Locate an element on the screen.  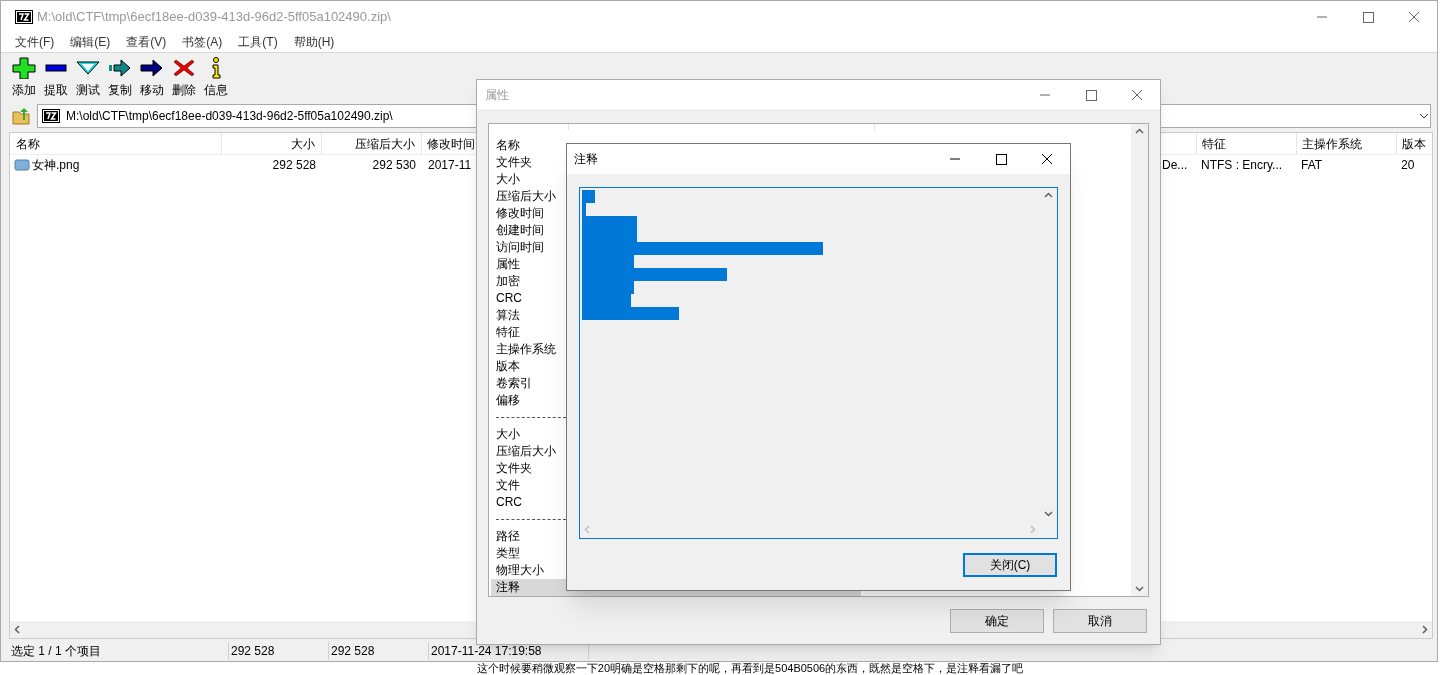
table-cell-text: 2017-11 is located at coordinates (450, 165).